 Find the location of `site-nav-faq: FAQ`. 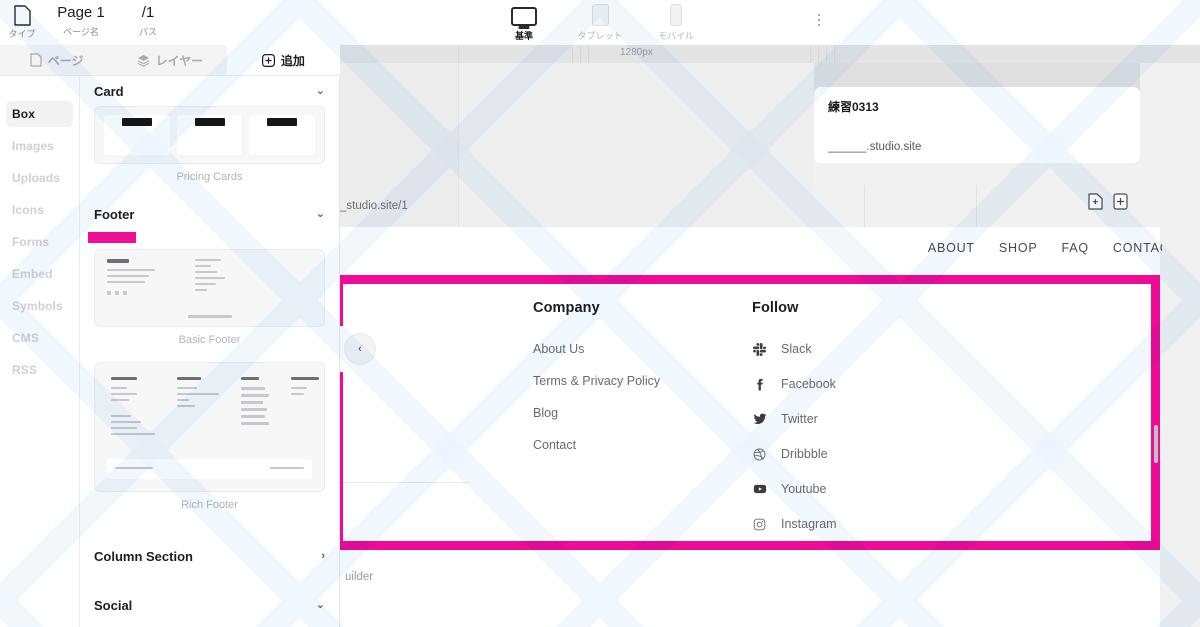

site-nav-faq: FAQ is located at coordinates (1075, 248).